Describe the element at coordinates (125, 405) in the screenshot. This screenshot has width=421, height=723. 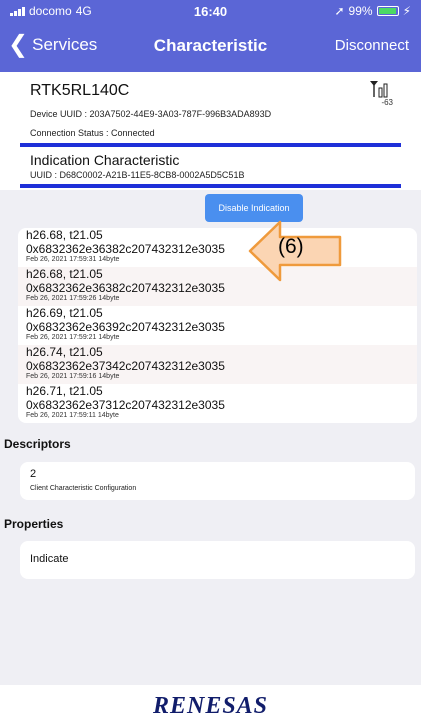
I see `log-hex-value: 0x6832362e37312c207432312e3035` at that location.